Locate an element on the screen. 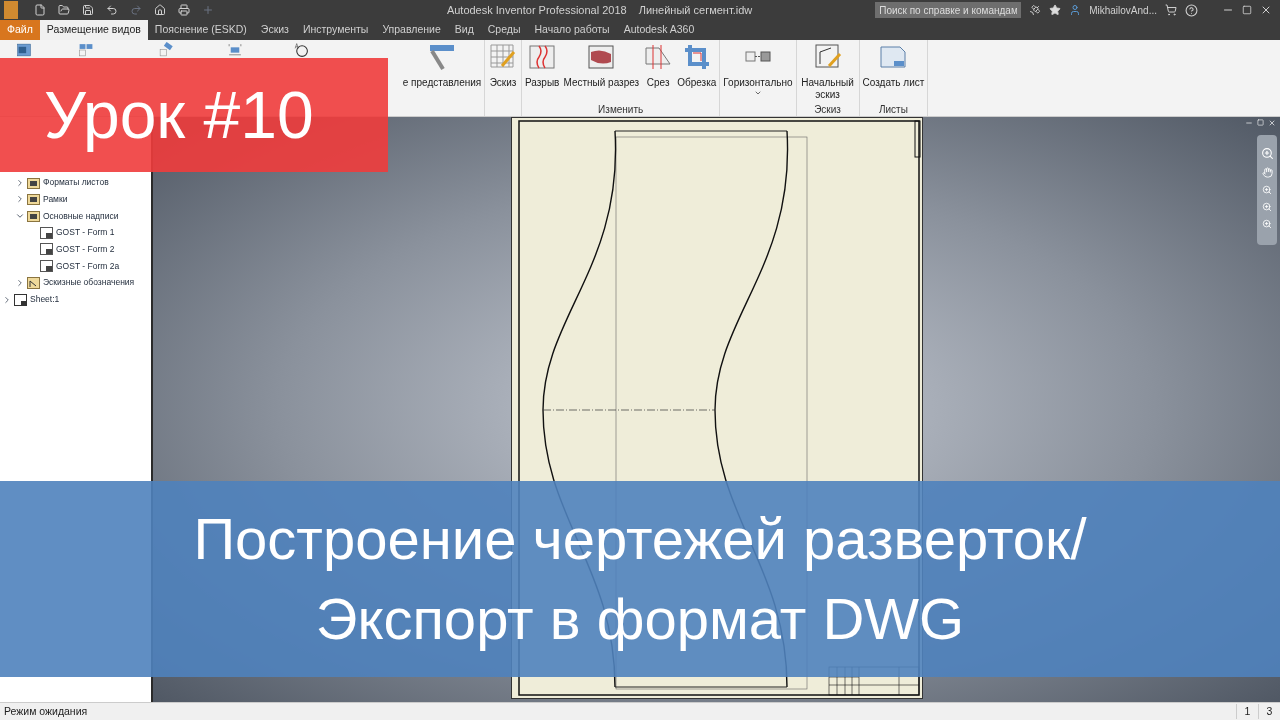  tree-node-label: Основные надписи is located at coordinates (81, 216).